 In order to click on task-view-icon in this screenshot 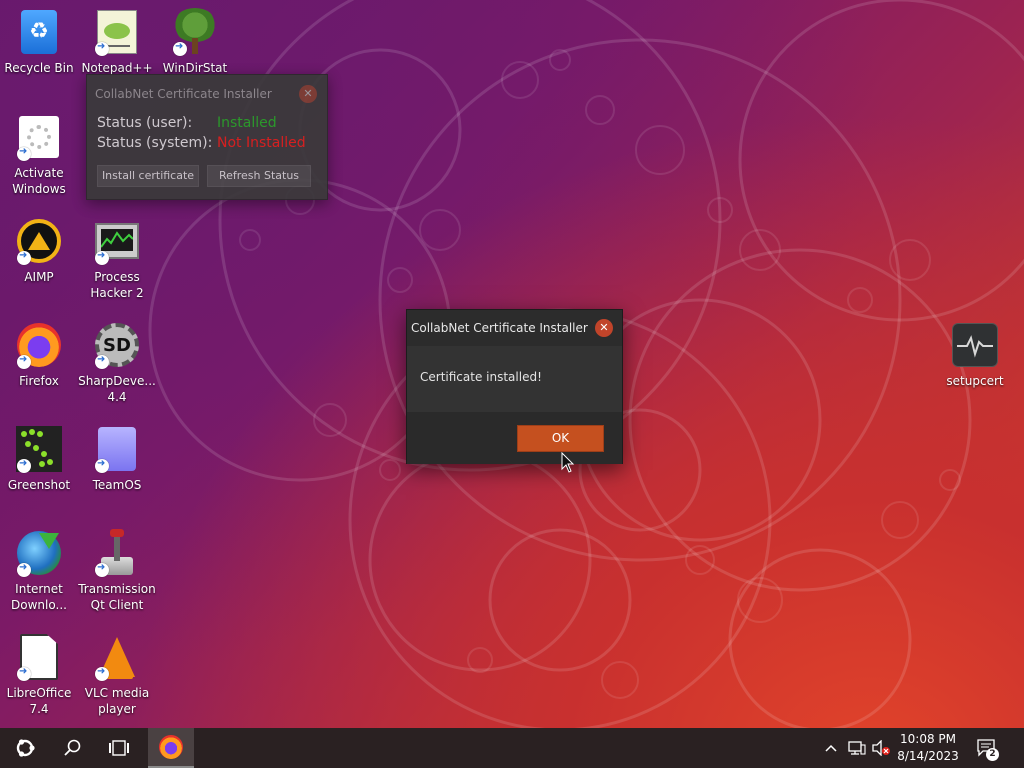, I will do `click(119, 748)`.